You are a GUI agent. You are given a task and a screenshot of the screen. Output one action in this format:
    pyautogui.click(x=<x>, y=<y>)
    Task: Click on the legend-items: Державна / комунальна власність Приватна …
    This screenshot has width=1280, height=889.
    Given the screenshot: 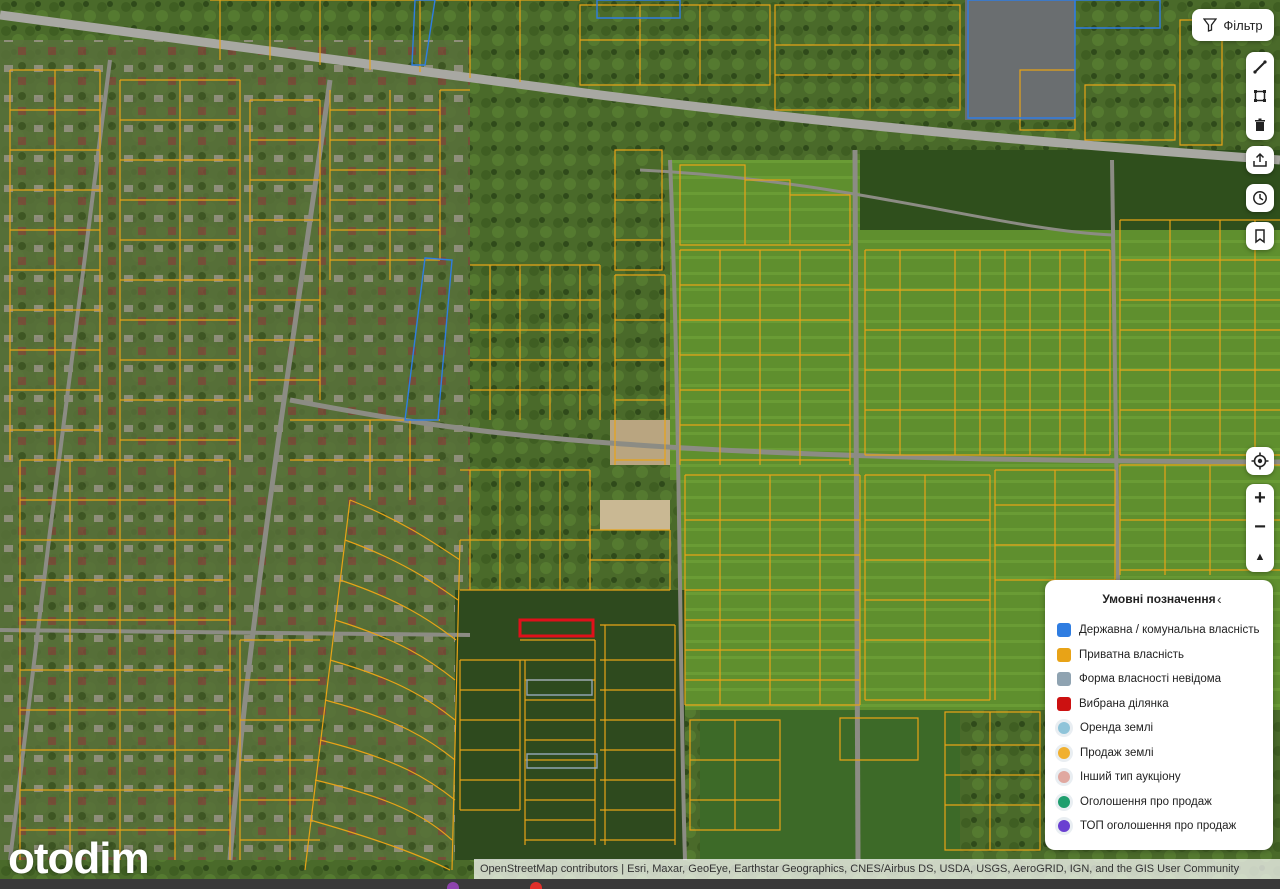 What is the action you would take?
    pyautogui.click(x=1159, y=728)
    